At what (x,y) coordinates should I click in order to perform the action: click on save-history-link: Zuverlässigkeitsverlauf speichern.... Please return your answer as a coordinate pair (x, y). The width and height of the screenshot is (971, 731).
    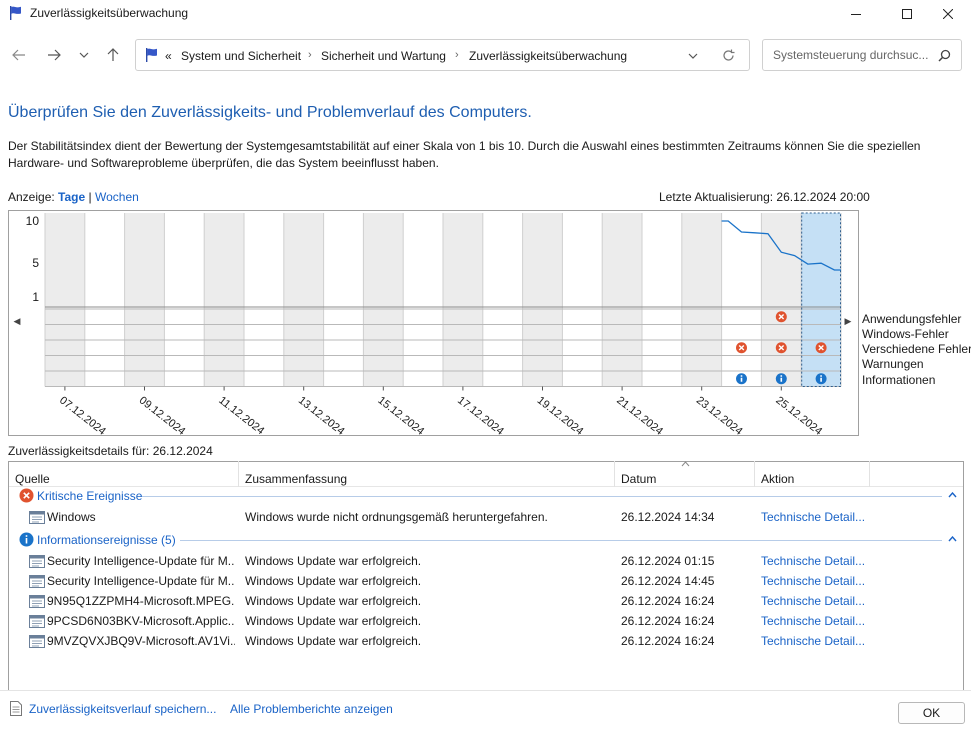
    Looking at the image, I should click on (122, 709).